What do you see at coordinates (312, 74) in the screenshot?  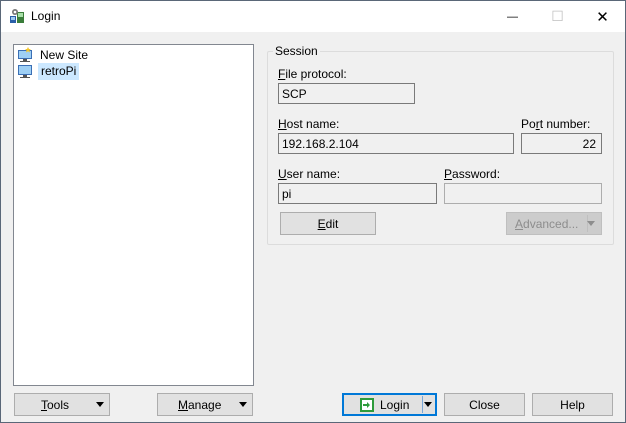 I see `file-protocol-label: File protocol:` at bounding box center [312, 74].